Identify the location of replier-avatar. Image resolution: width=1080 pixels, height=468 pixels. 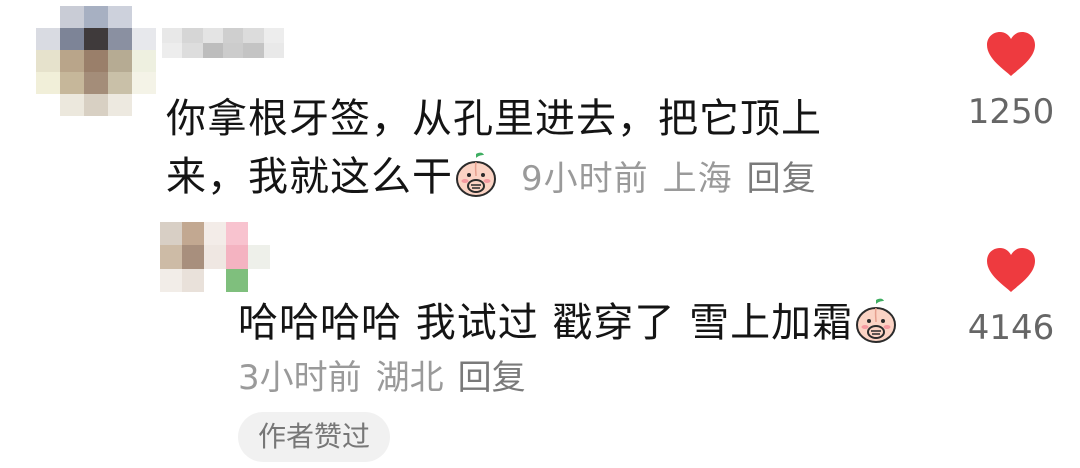
(215, 257).